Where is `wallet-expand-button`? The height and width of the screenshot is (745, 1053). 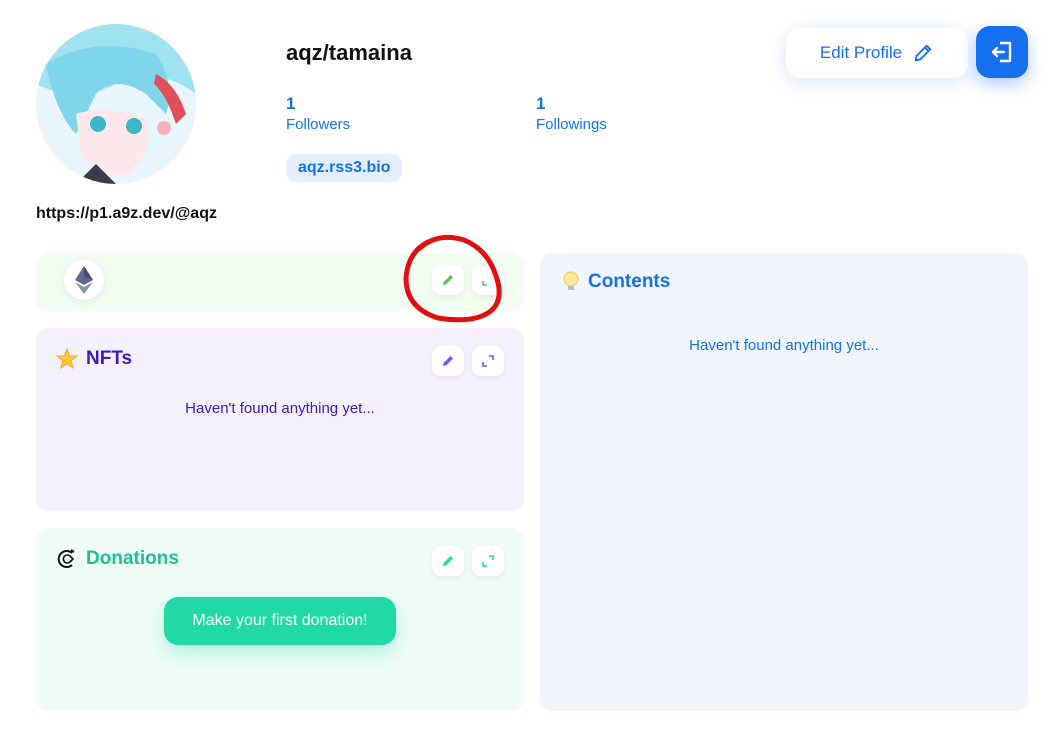 wallet-expand-button is located at coordinates (488, 280).